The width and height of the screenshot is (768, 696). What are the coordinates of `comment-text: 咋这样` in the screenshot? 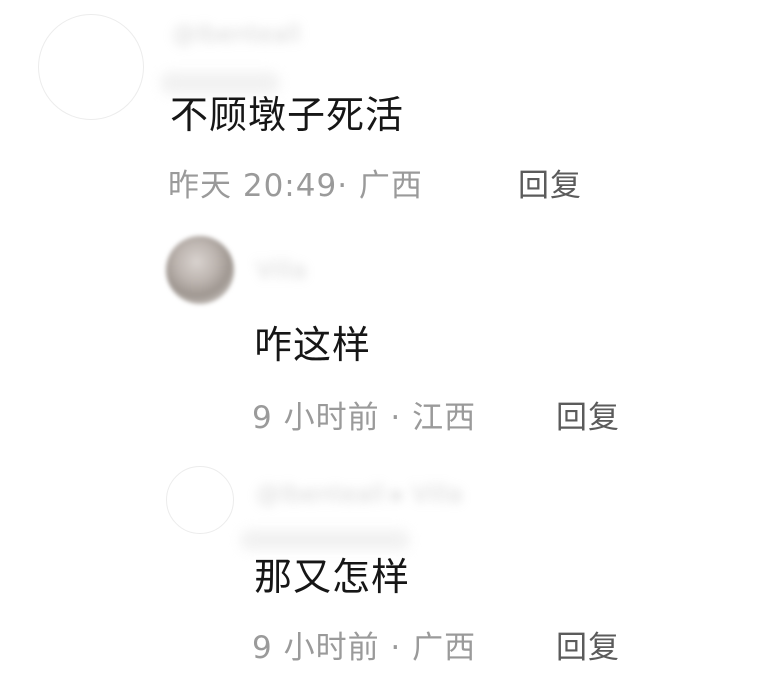 It's located at (313, 345).